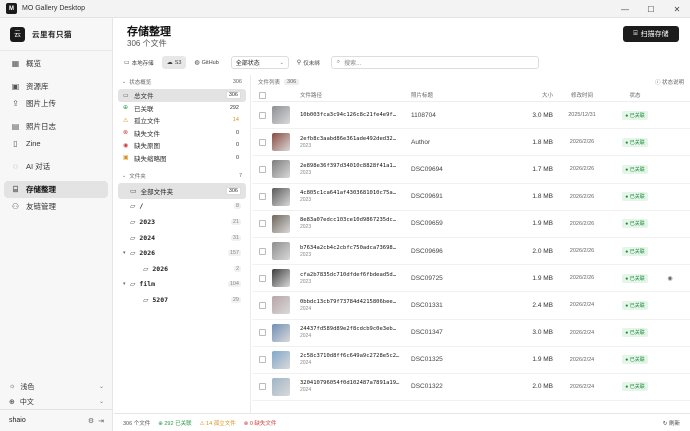 Image resolution: width=690 pixels, height=431 pixels. I want to click on column-size: 大小, so click(530, 95).